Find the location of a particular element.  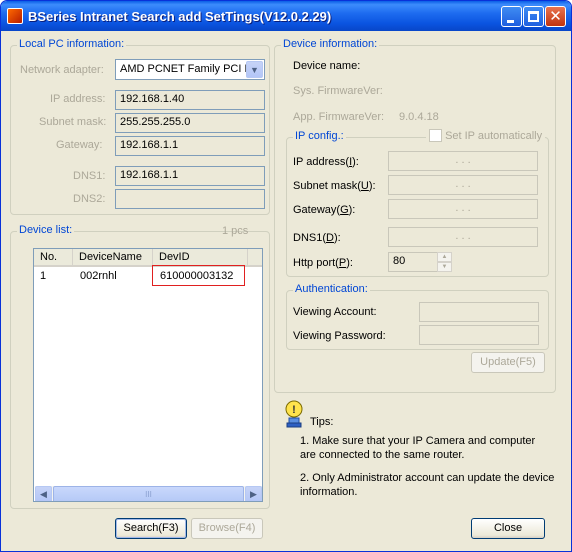

gateway-config-label: Gateway(G): is located at coordinates (324, 210).